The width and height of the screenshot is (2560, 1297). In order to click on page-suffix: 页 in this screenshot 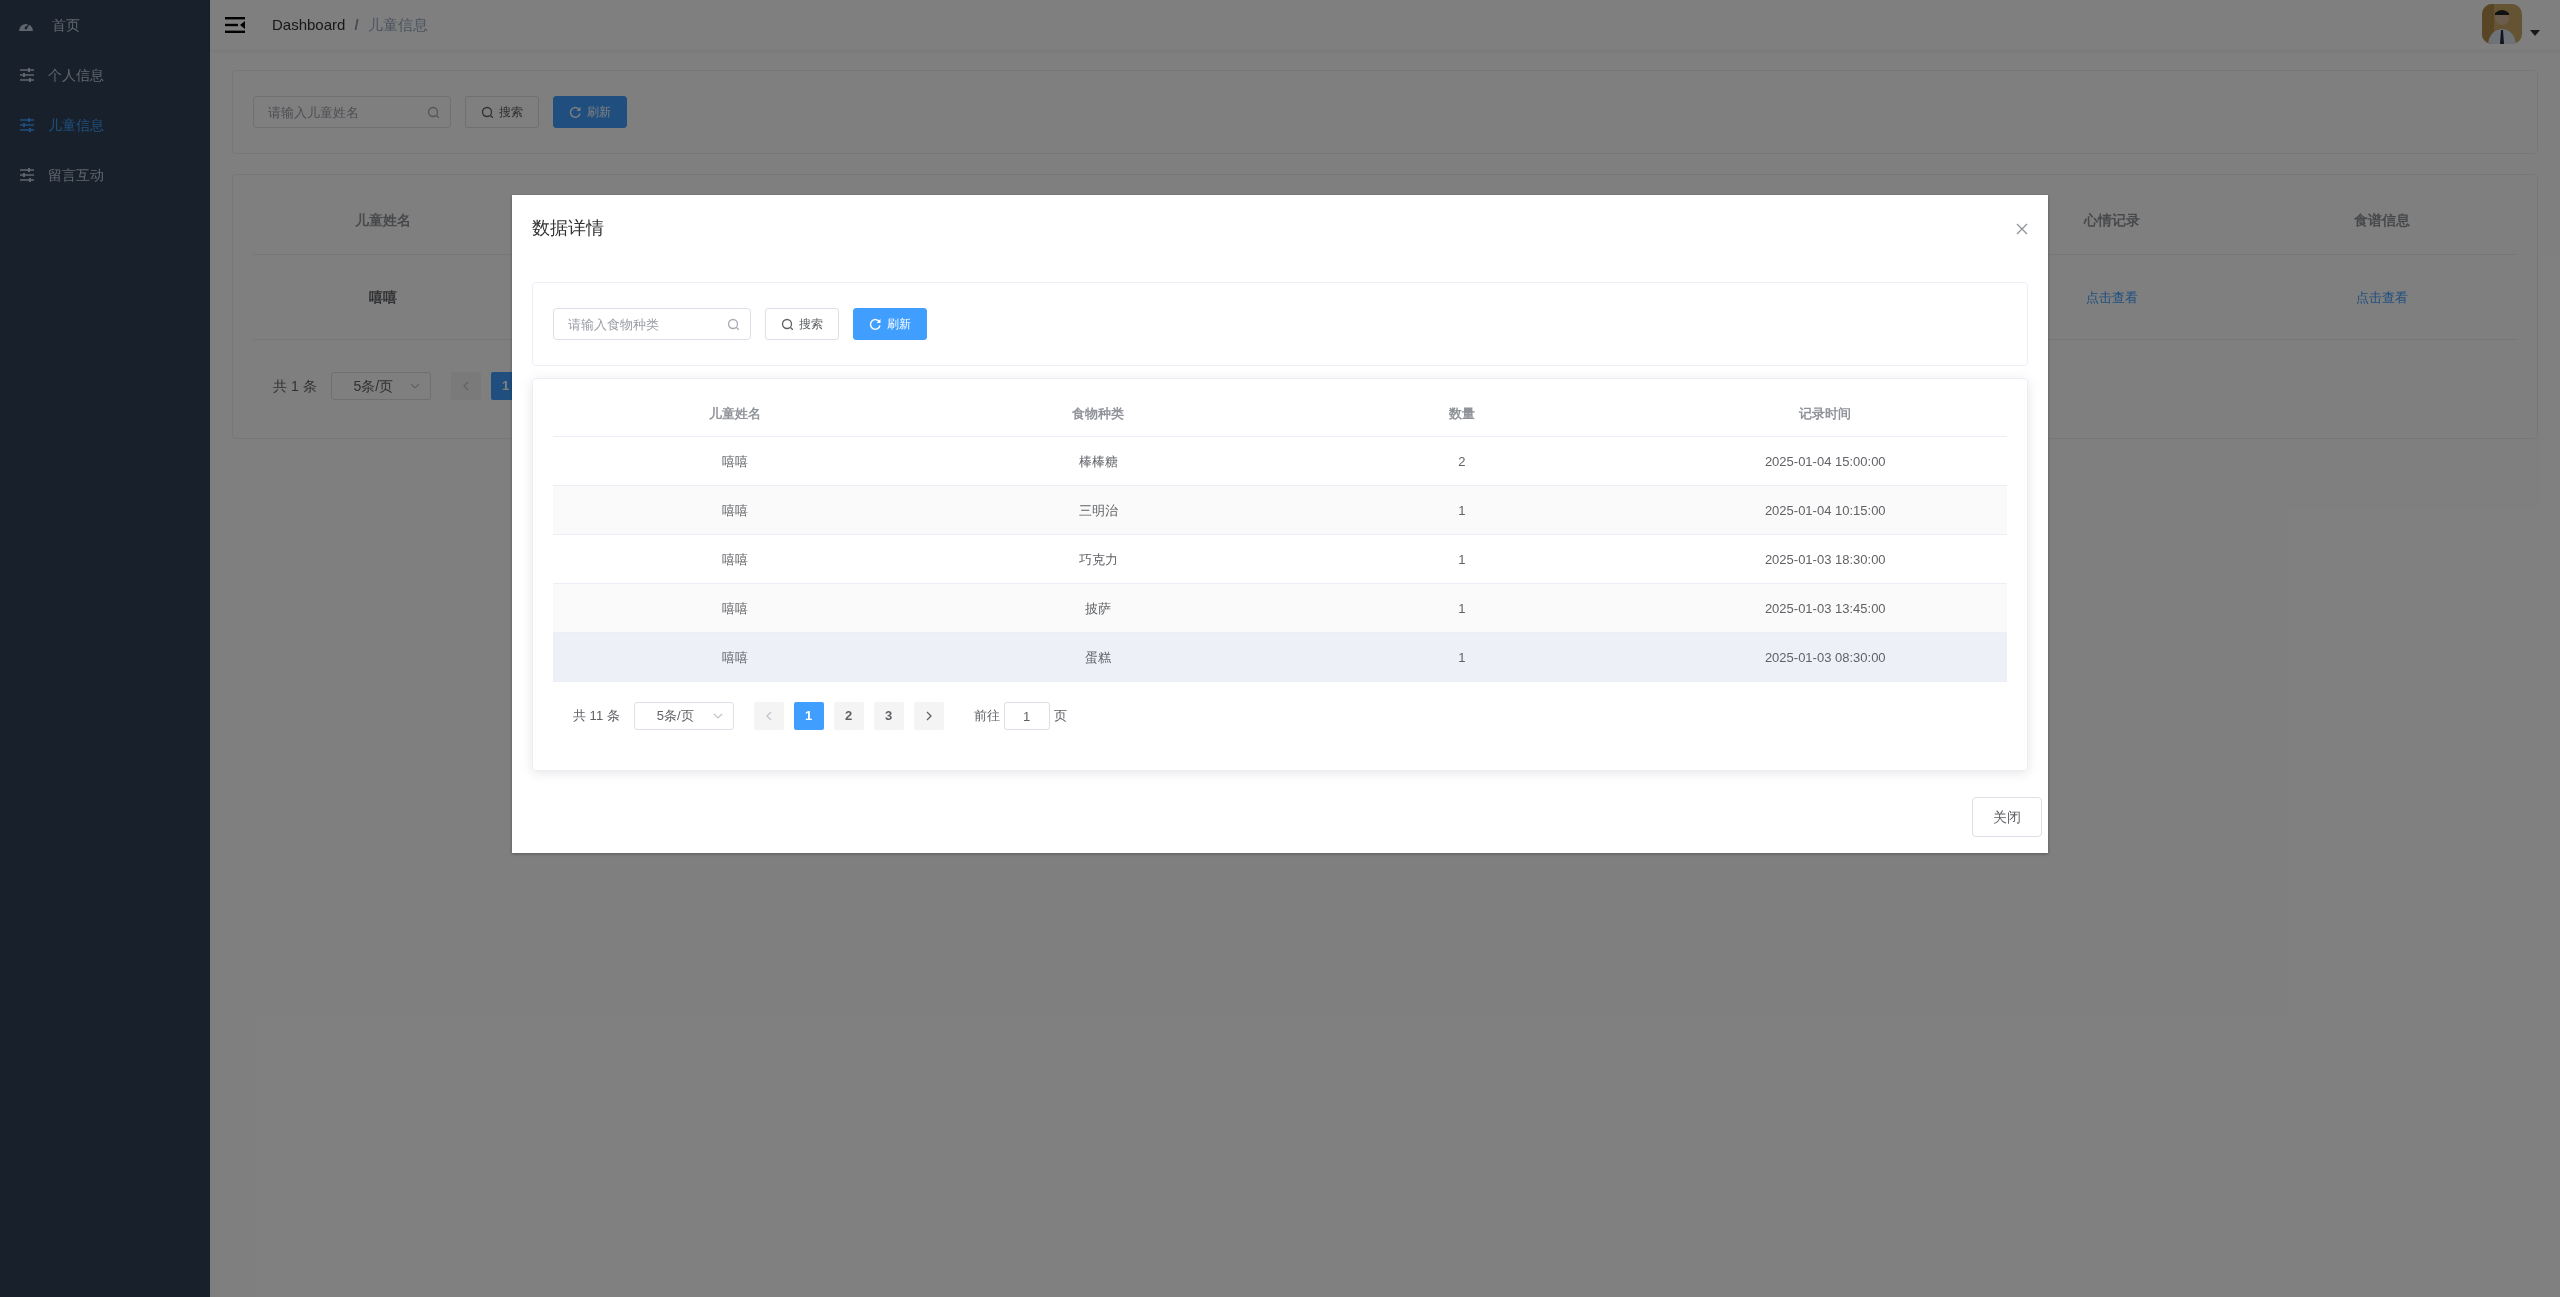, I will do `click(1060, 716)`.